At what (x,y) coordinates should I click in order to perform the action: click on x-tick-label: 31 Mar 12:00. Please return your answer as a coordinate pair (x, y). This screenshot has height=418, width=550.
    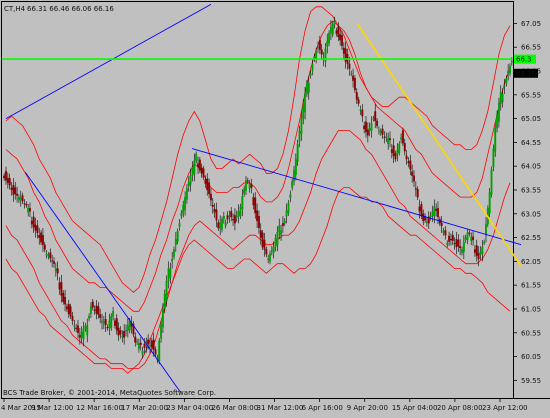
    Looking at the image, I should click on (280, 408).